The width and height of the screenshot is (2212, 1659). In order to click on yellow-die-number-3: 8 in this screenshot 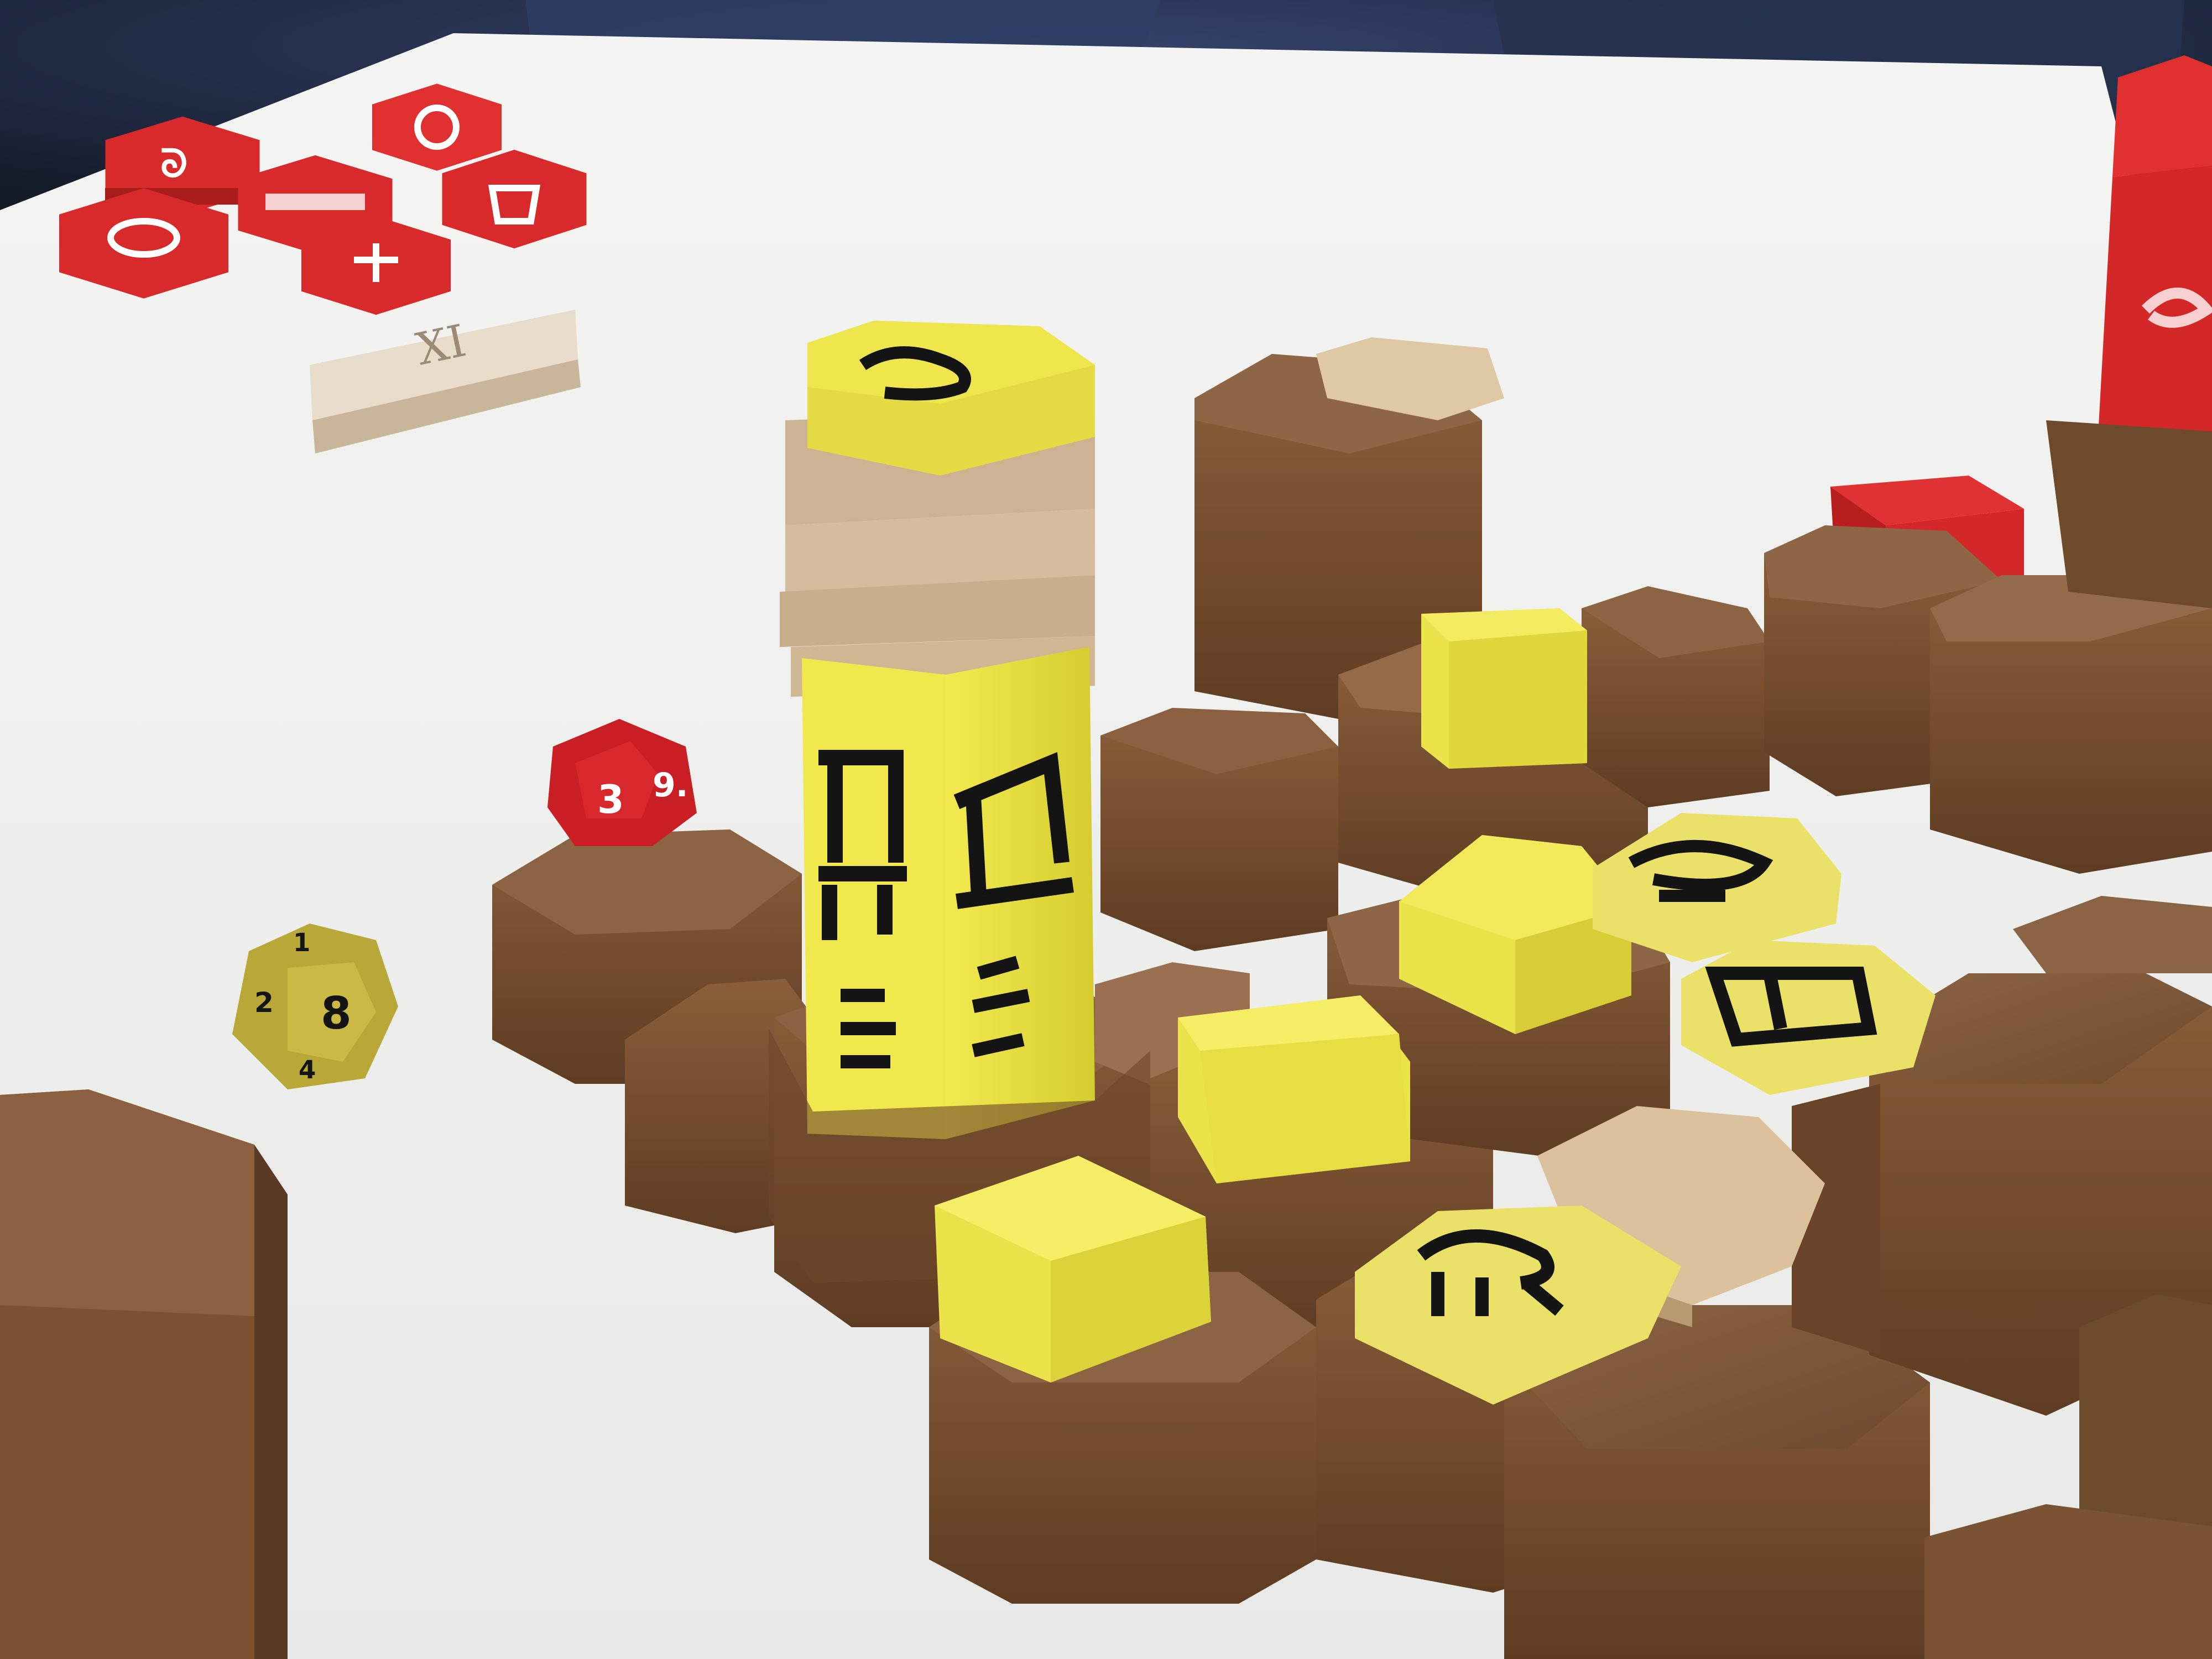, I will do `click(337, 1014)`.